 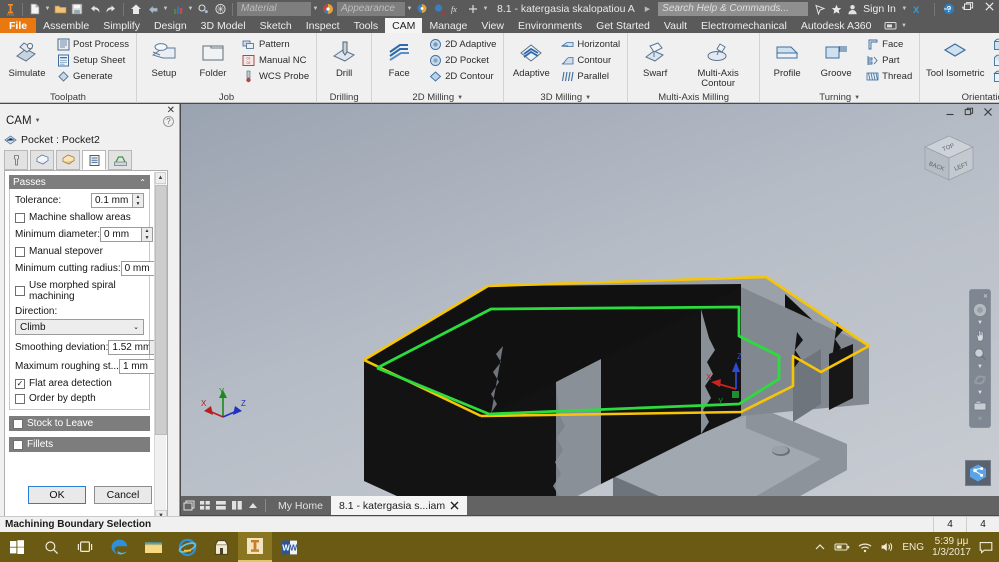 I want to click on ribbon-tab-cam: CAM, so click(x=404, y=25).